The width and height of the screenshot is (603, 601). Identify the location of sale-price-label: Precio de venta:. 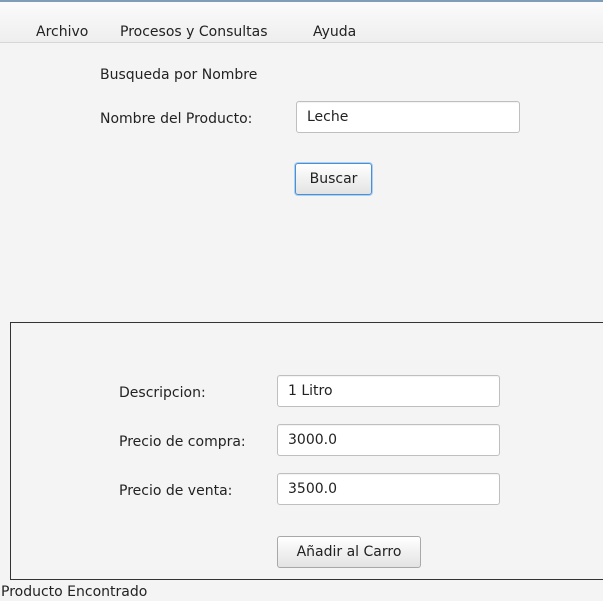
(176, 491).